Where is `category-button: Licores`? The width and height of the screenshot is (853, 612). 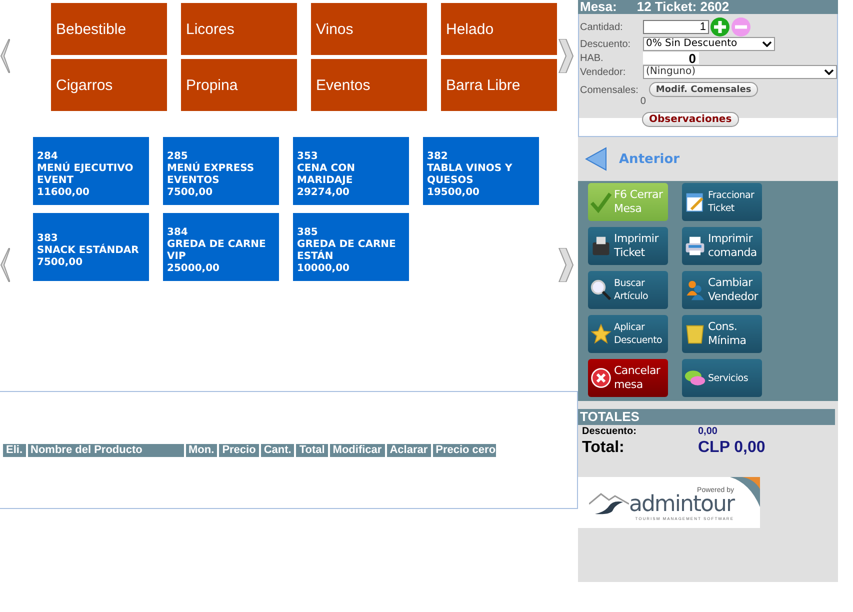
category-button: Licores is located at coordinates (239, 29).